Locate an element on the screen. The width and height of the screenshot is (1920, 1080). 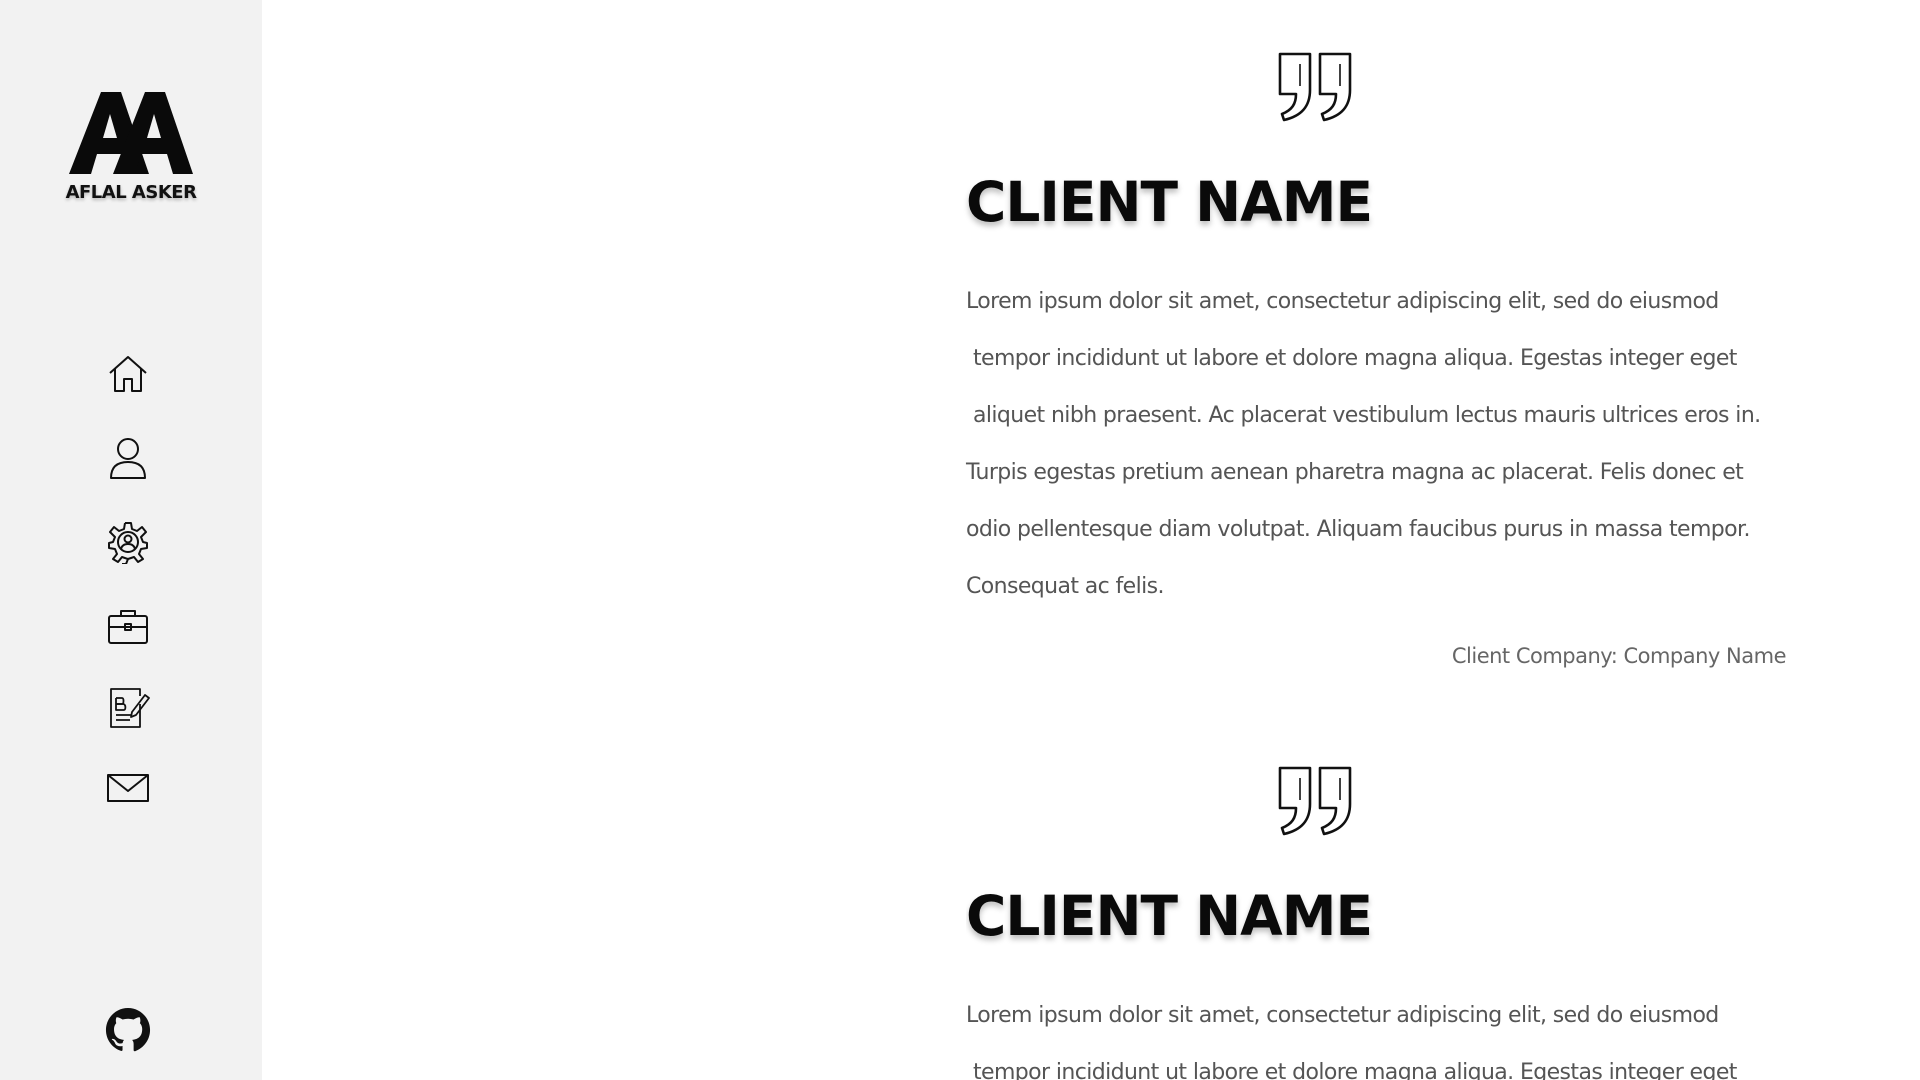
nav-contact is located at coordinates (128, 788).